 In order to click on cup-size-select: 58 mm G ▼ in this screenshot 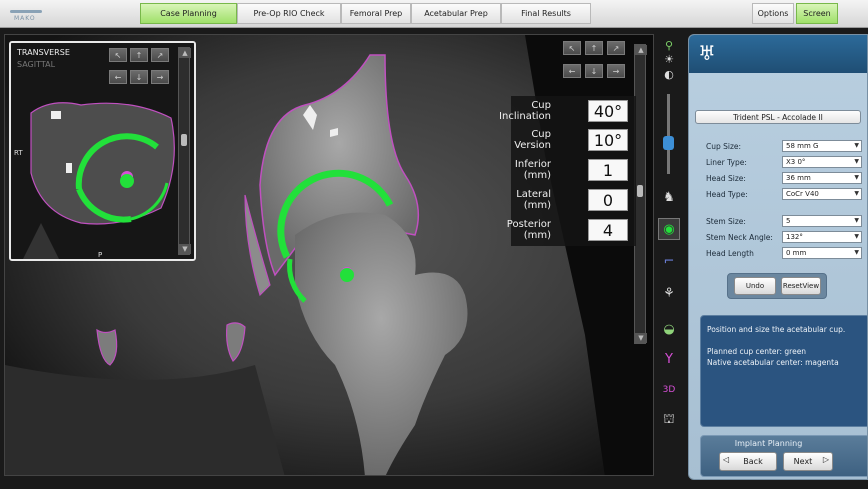, I will do `click(822, 146)`.